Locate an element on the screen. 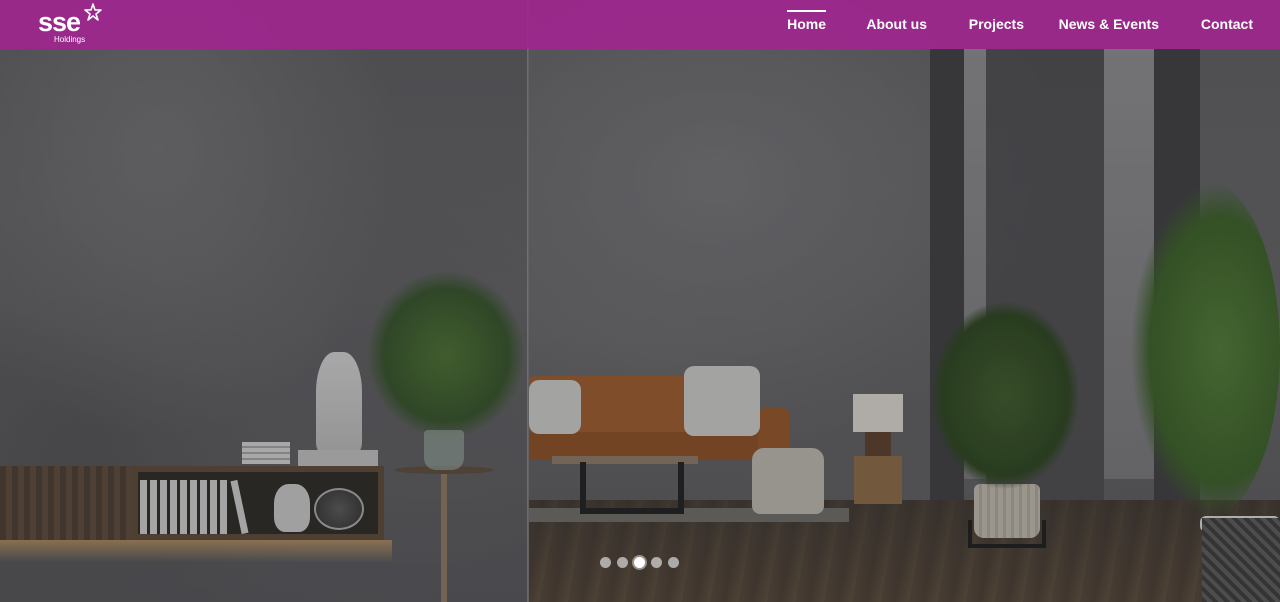 This screenshot has height=602, width=1280. nav-contact: Contact is located at coordinates (1227, 24).